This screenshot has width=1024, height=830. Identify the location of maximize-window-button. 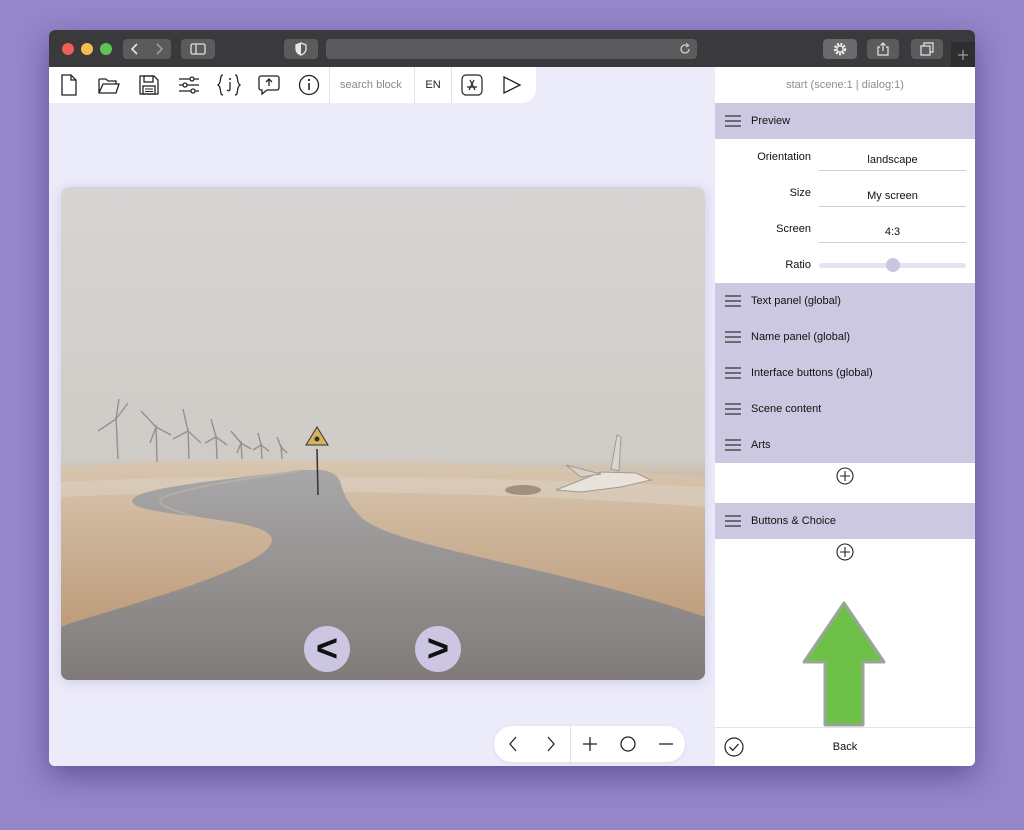
(106, 49).